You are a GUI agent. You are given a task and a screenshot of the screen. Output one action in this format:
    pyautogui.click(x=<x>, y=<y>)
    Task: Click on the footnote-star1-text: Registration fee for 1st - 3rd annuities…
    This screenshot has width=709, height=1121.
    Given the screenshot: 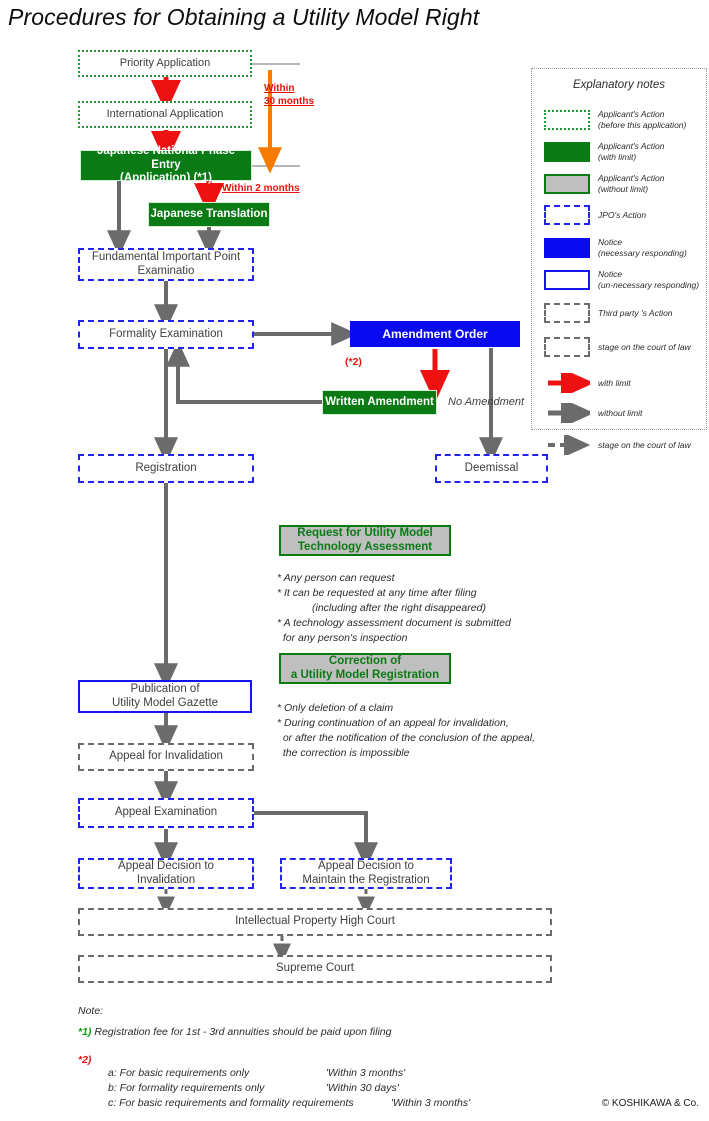 What is the action you would take?
    pyautogui.click(x=243, y=1032)
    